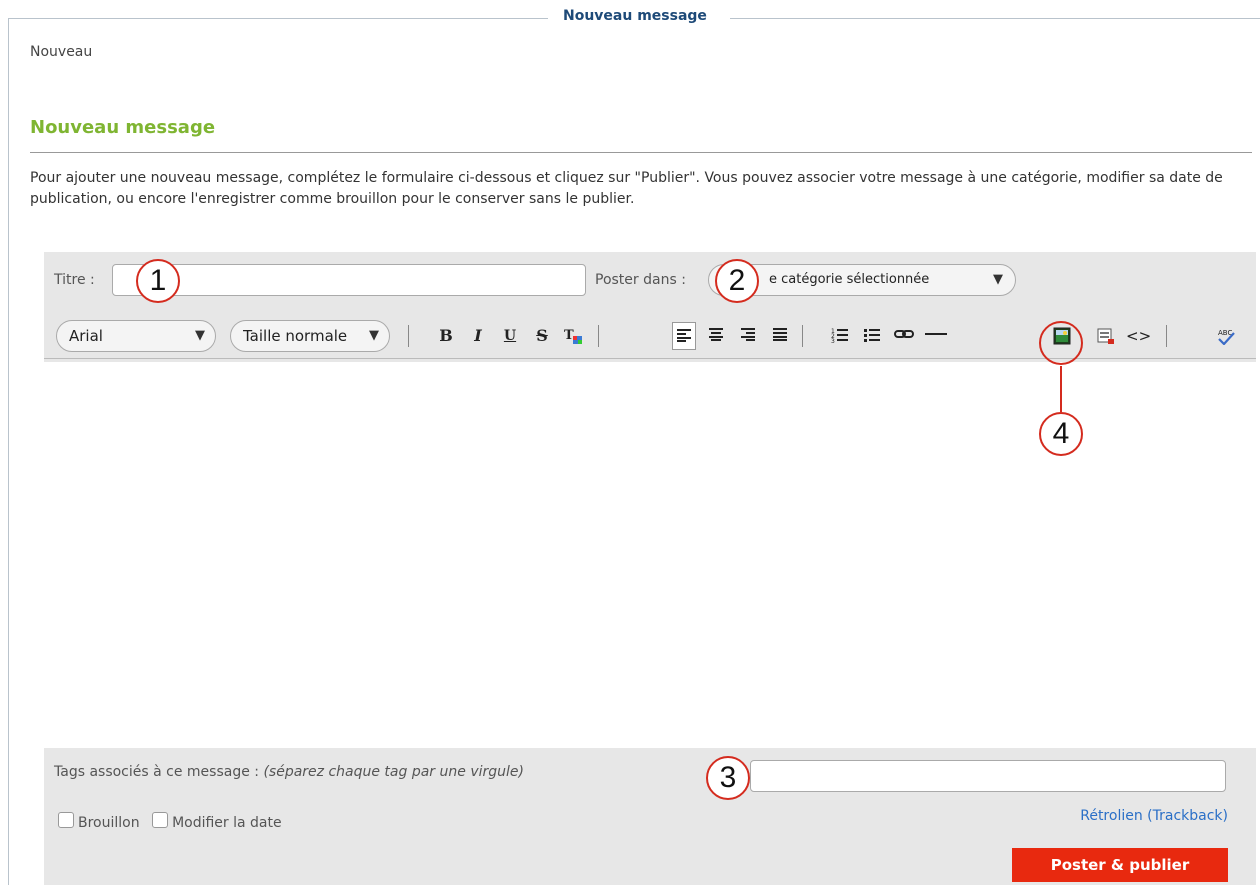 The width and height of the screenshot is (1260, 885). Describe the element at coordinates (640, 280) in the screenshot. I see `post-in-label: Poster dans :` at that location.